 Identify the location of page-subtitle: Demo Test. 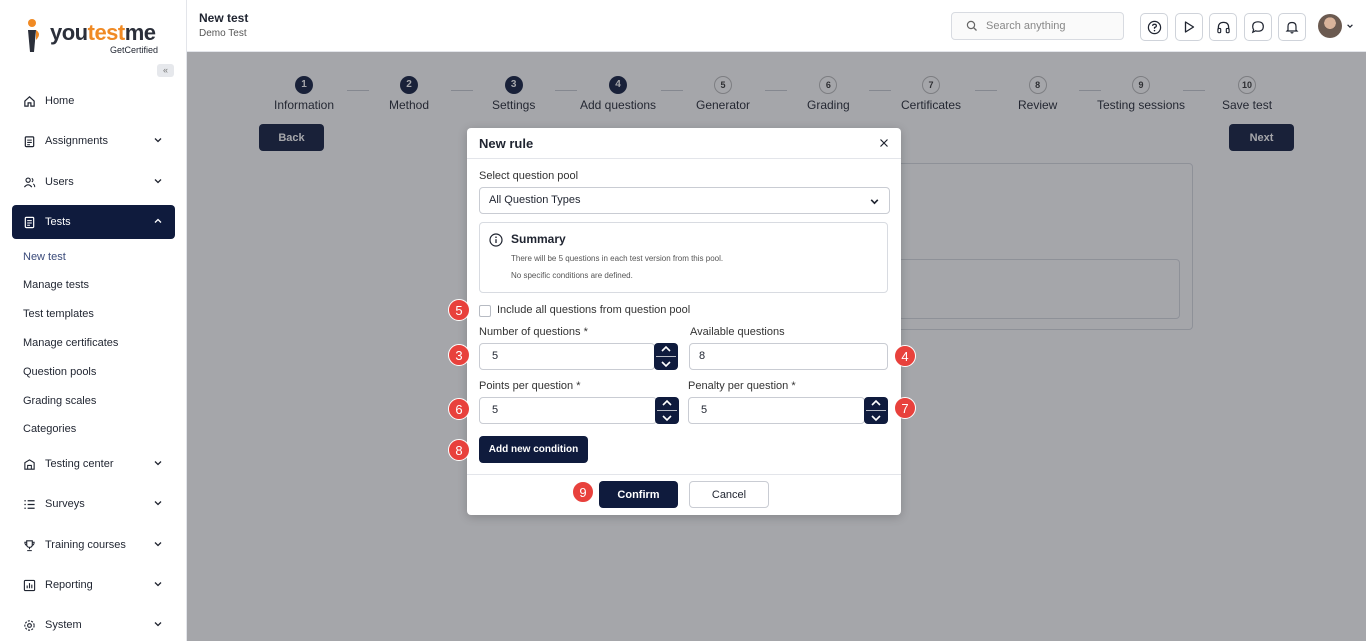
(223, 33).